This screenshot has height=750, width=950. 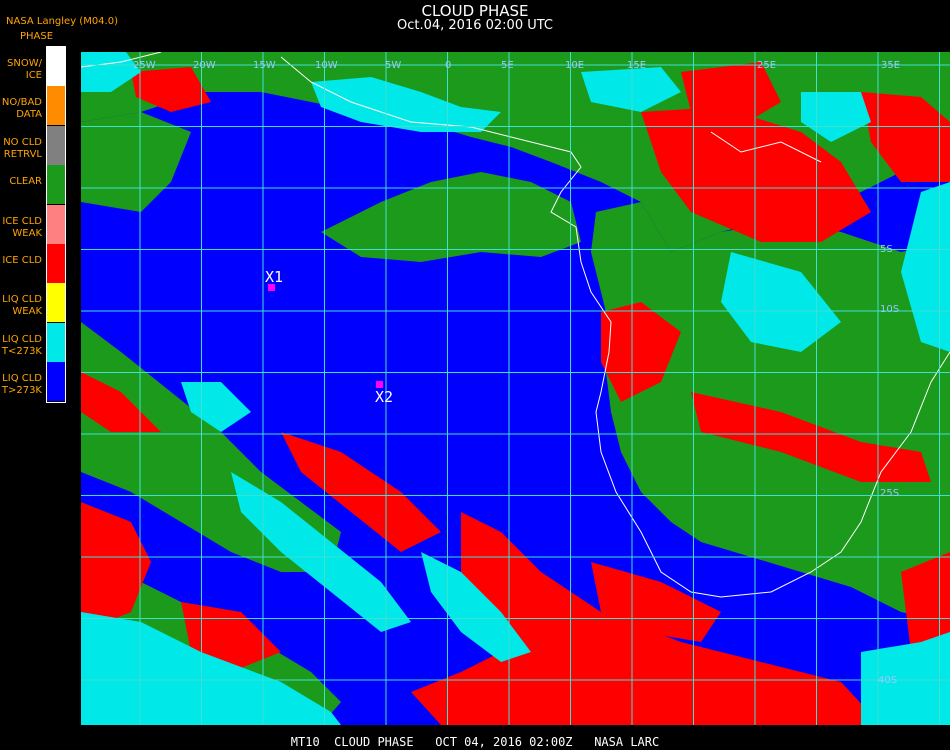 What do you see at coordinates (25, 182) in the screenshot?
I see `legend-label-line1: CLEAR` at bounding box center [25, 182].